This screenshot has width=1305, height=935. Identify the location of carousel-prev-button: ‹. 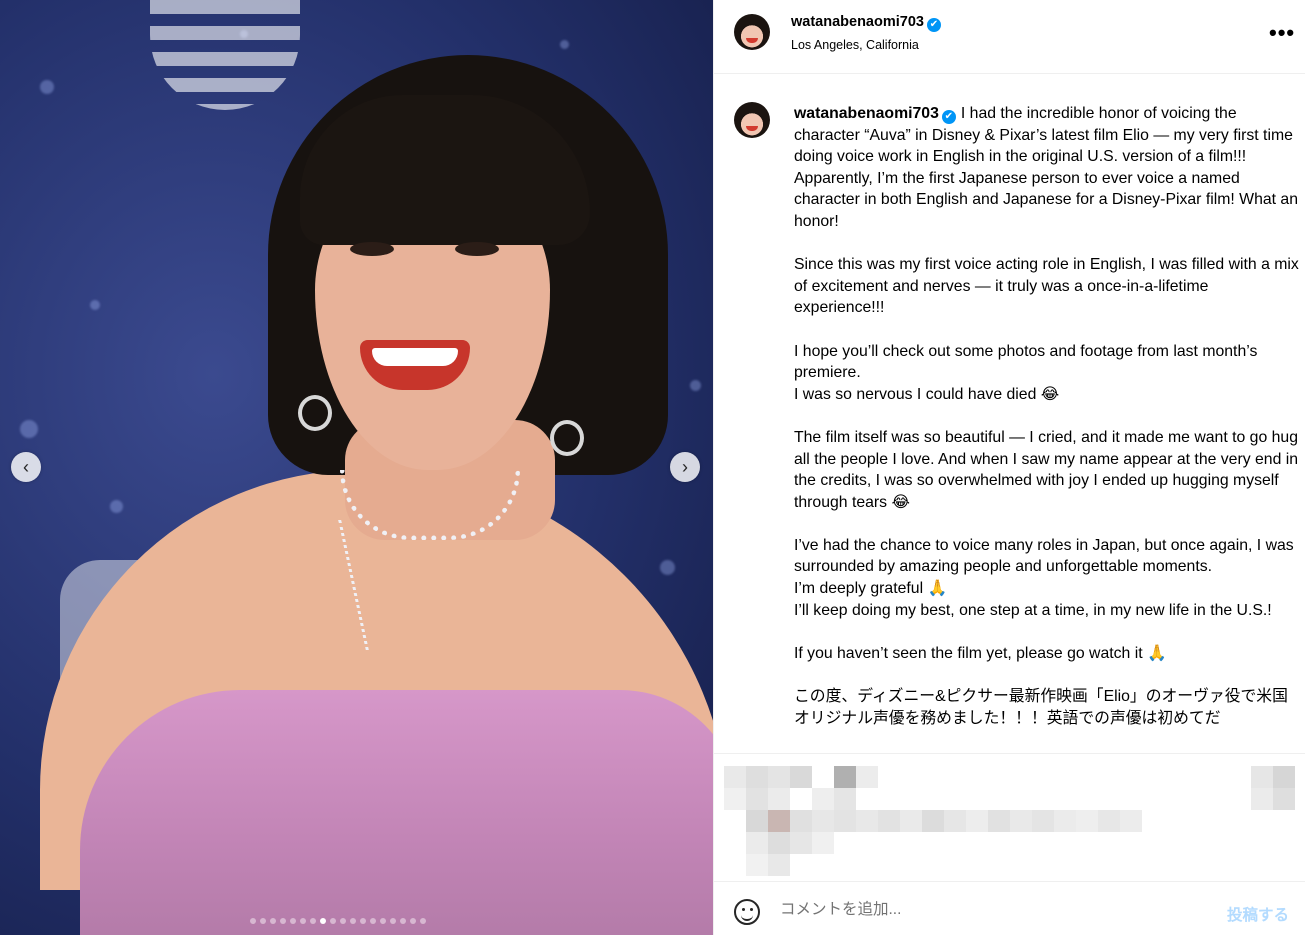
(26, 467).